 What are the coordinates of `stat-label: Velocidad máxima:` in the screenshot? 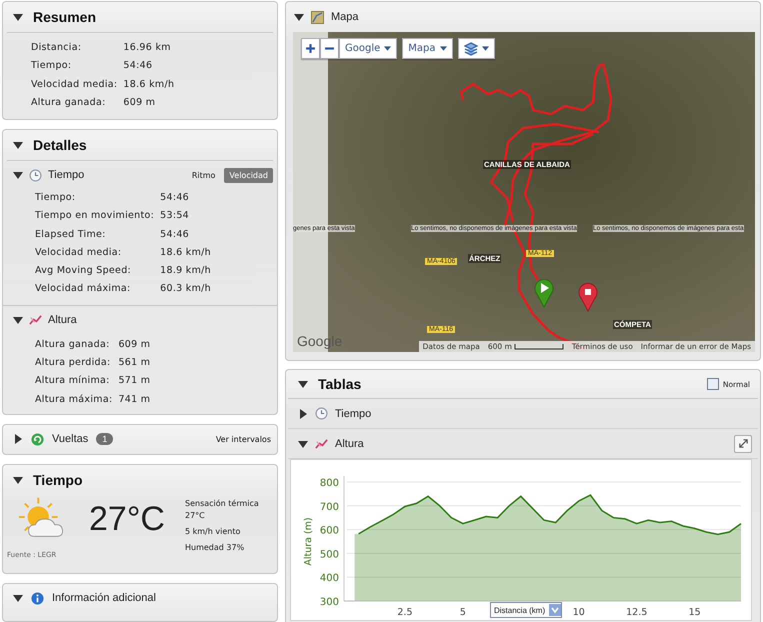 It's located at (83, 289).